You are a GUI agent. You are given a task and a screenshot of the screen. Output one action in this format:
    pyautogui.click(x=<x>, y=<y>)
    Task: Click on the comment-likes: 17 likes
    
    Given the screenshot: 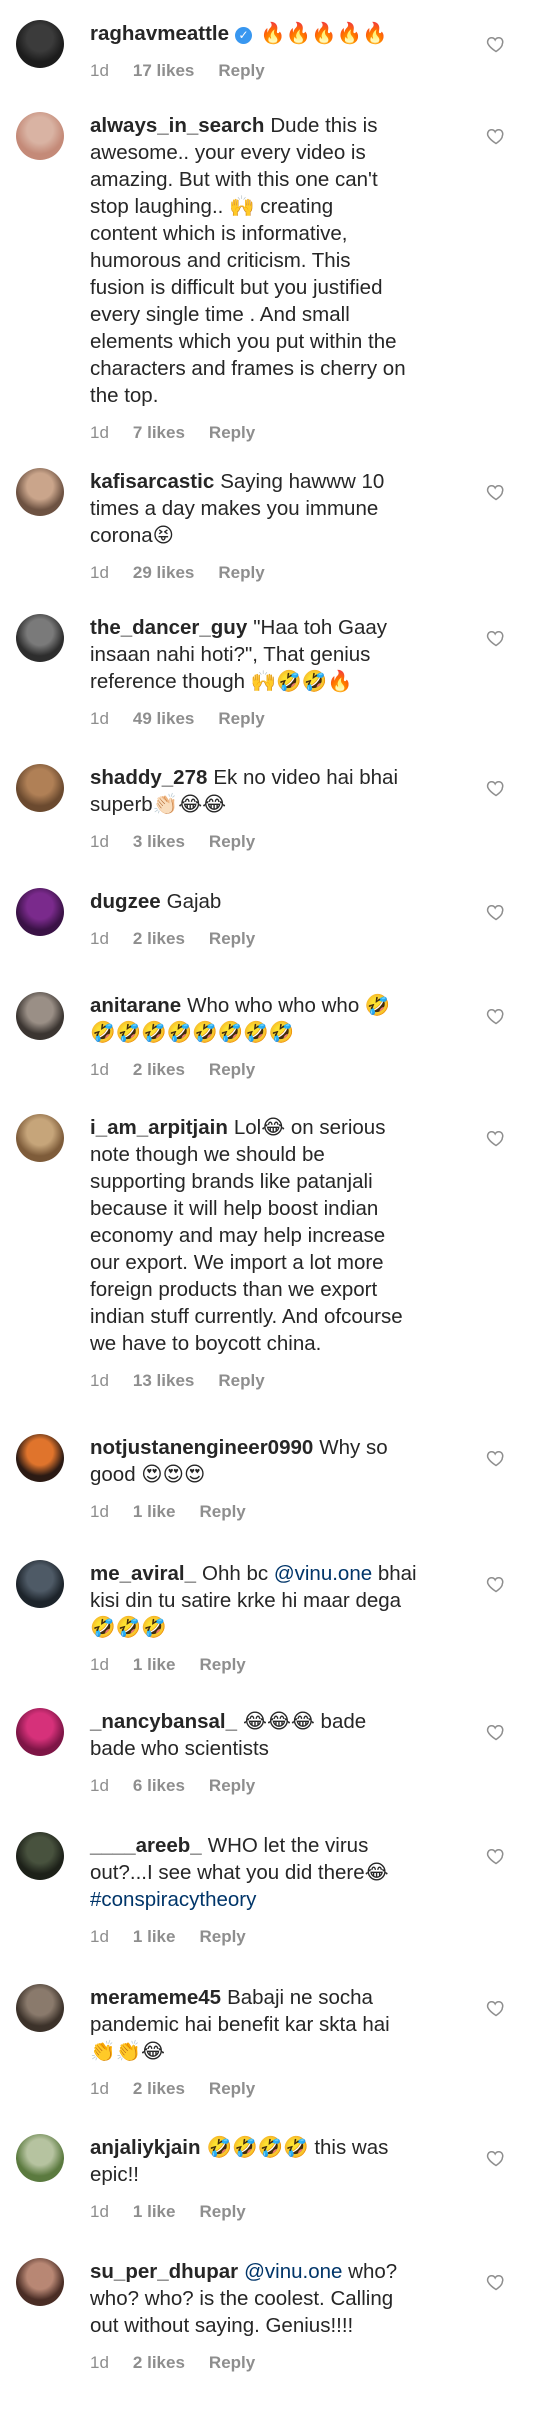 What is the action you would take?
    pyautogui.click(x=163, y=70)
    